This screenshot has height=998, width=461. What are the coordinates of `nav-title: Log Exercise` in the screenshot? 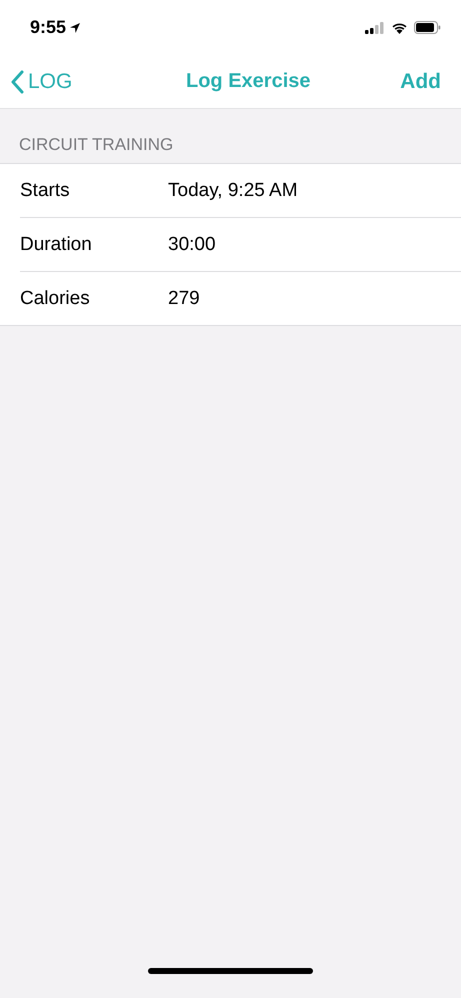 It's located at (248, 81).